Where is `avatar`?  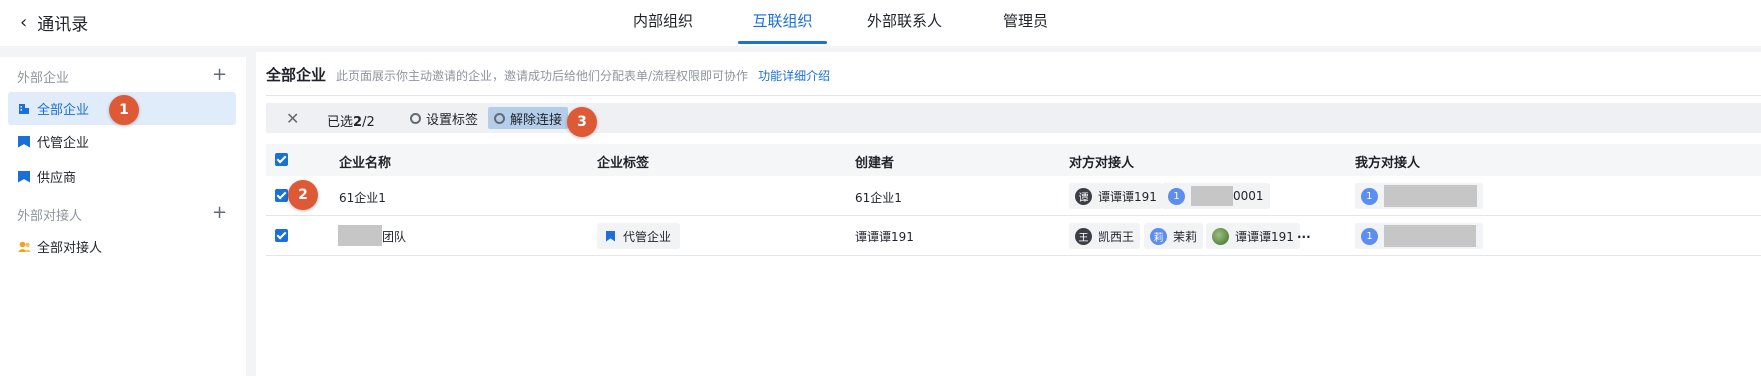
avatar is located at coordinates (1220, 236).